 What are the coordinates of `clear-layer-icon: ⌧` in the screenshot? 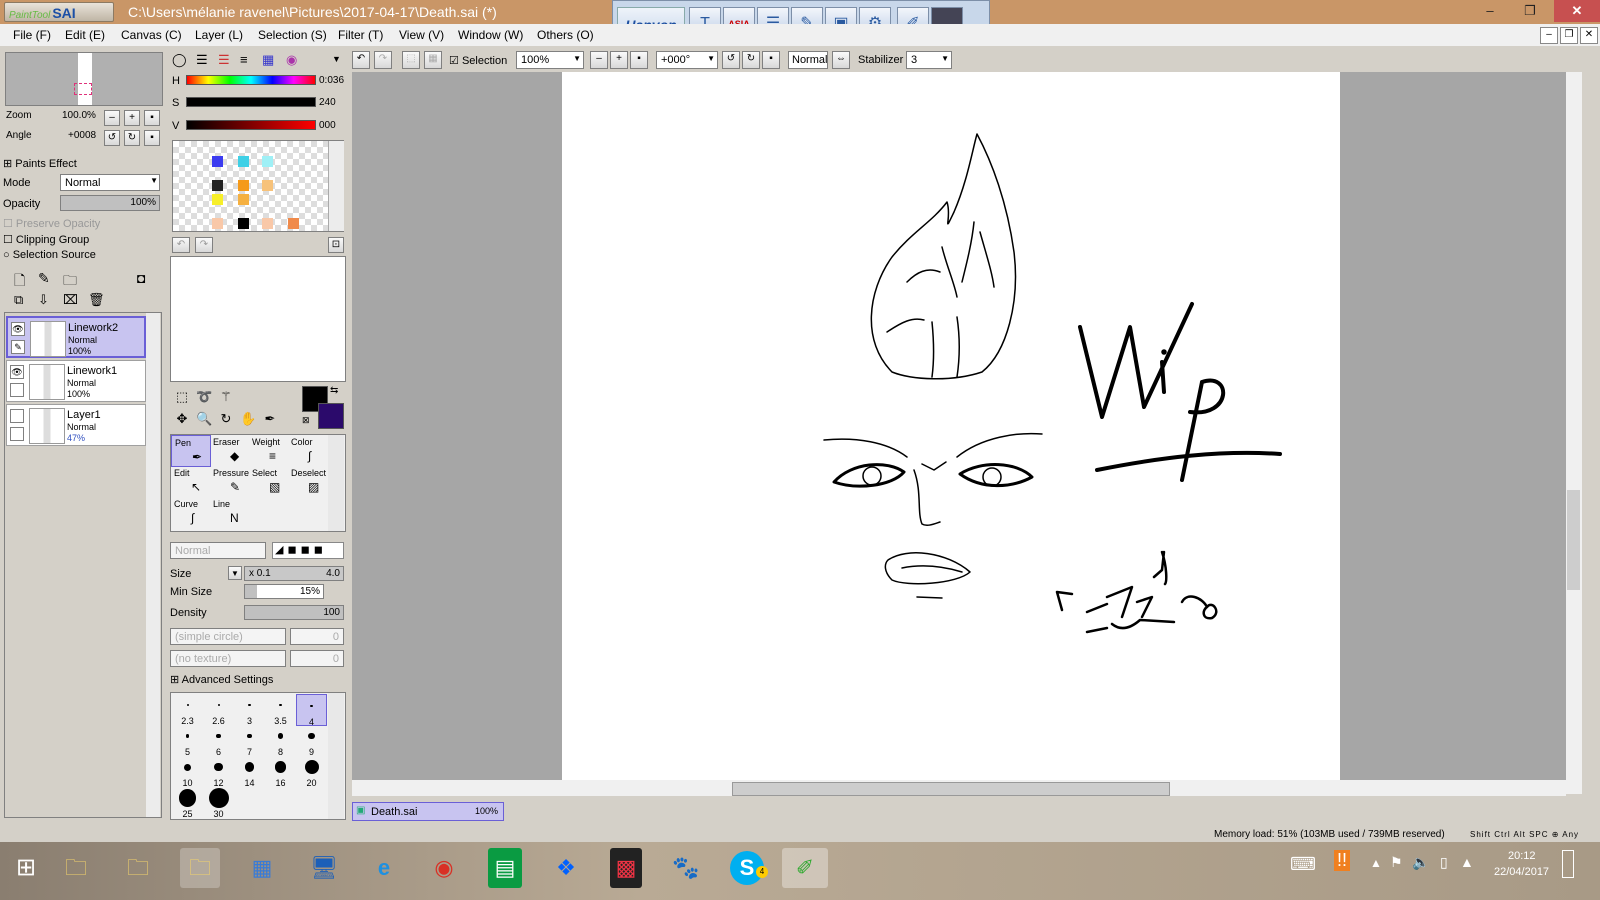 It's located at (70, 300).